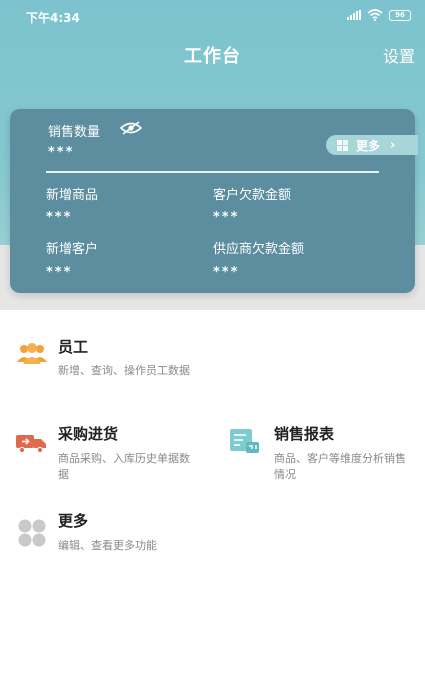  I want to click on customer-debt-value: ***, so click(226, 217).